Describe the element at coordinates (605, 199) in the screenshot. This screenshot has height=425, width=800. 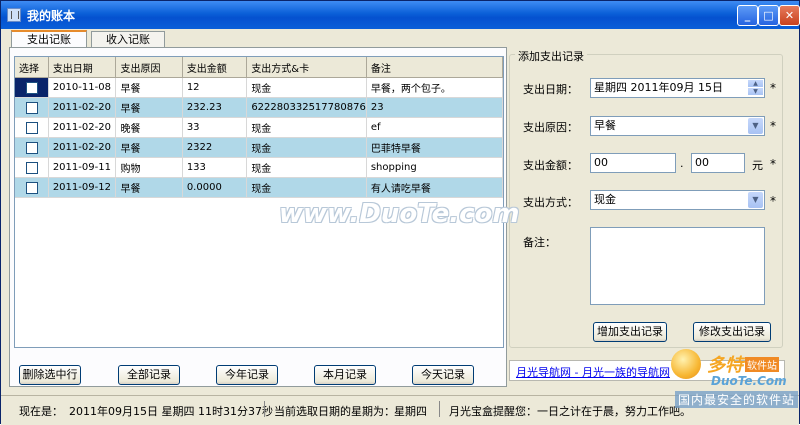
I see `method-value: 现金` at that location.